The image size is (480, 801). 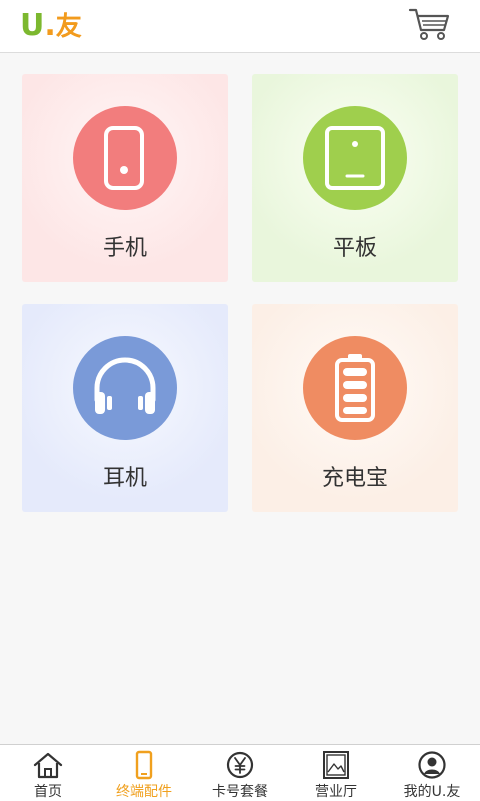 I want to click on user-icon, so click(x=432, y=765).